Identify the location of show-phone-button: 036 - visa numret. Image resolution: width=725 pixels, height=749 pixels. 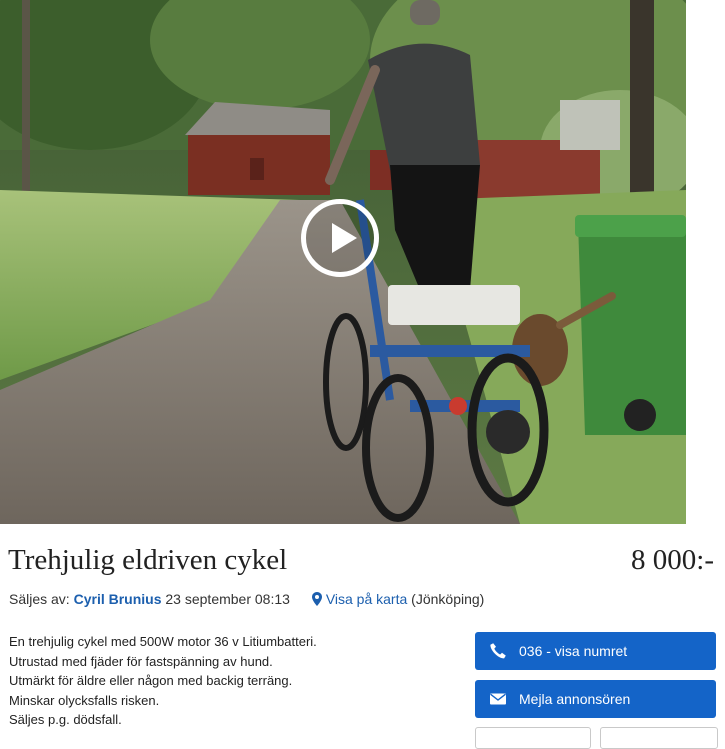
(595, 651).